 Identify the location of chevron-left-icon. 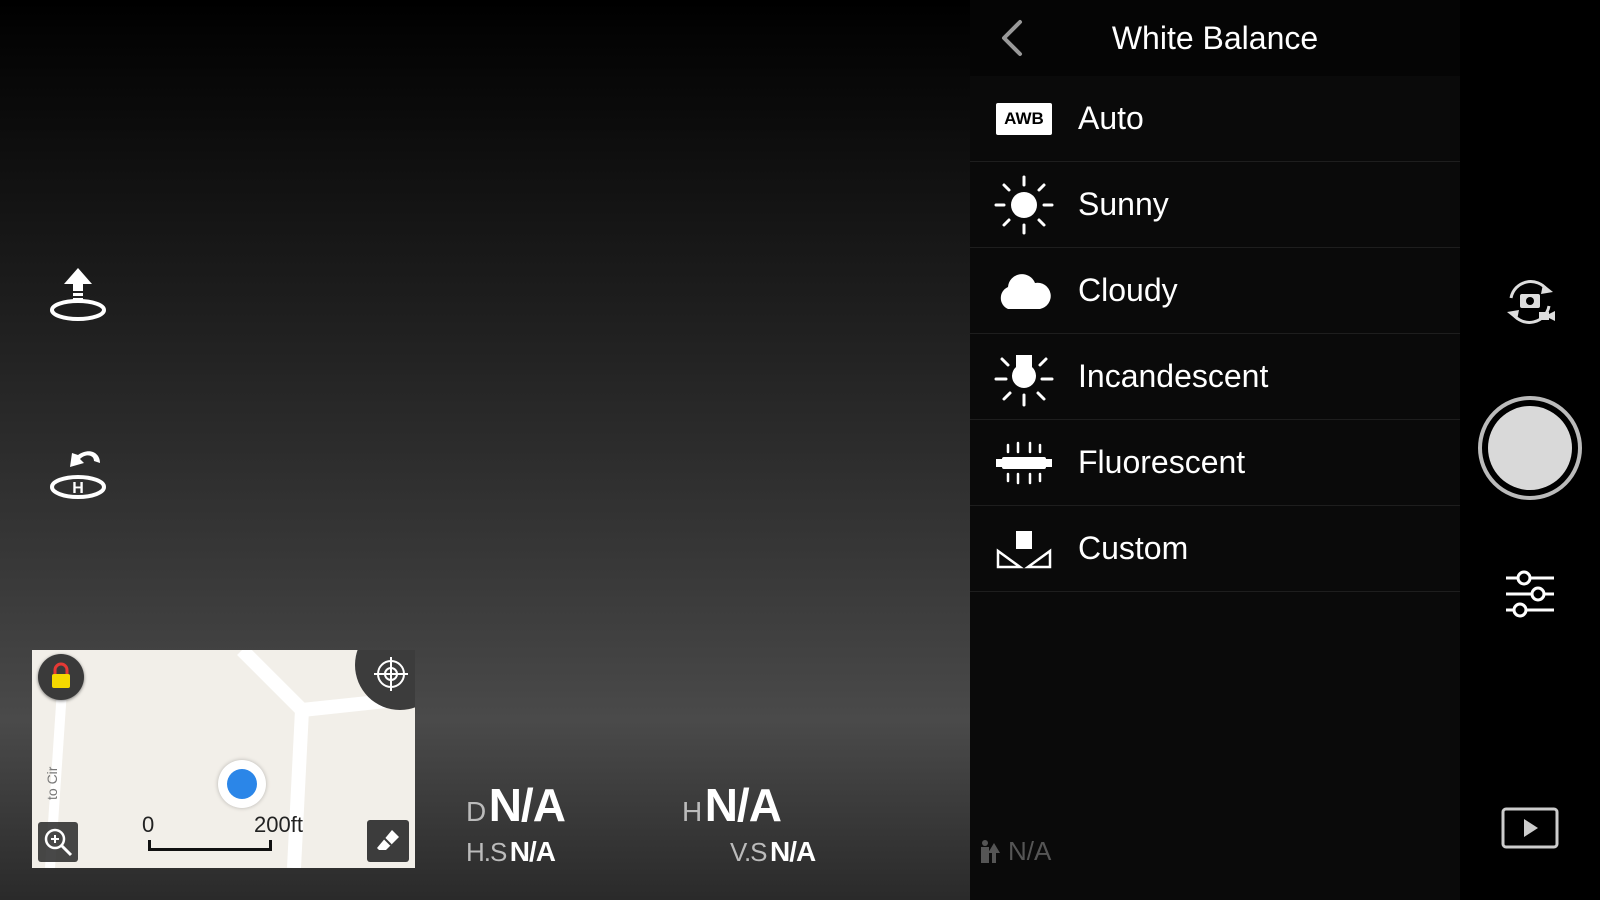
(1012, 38).